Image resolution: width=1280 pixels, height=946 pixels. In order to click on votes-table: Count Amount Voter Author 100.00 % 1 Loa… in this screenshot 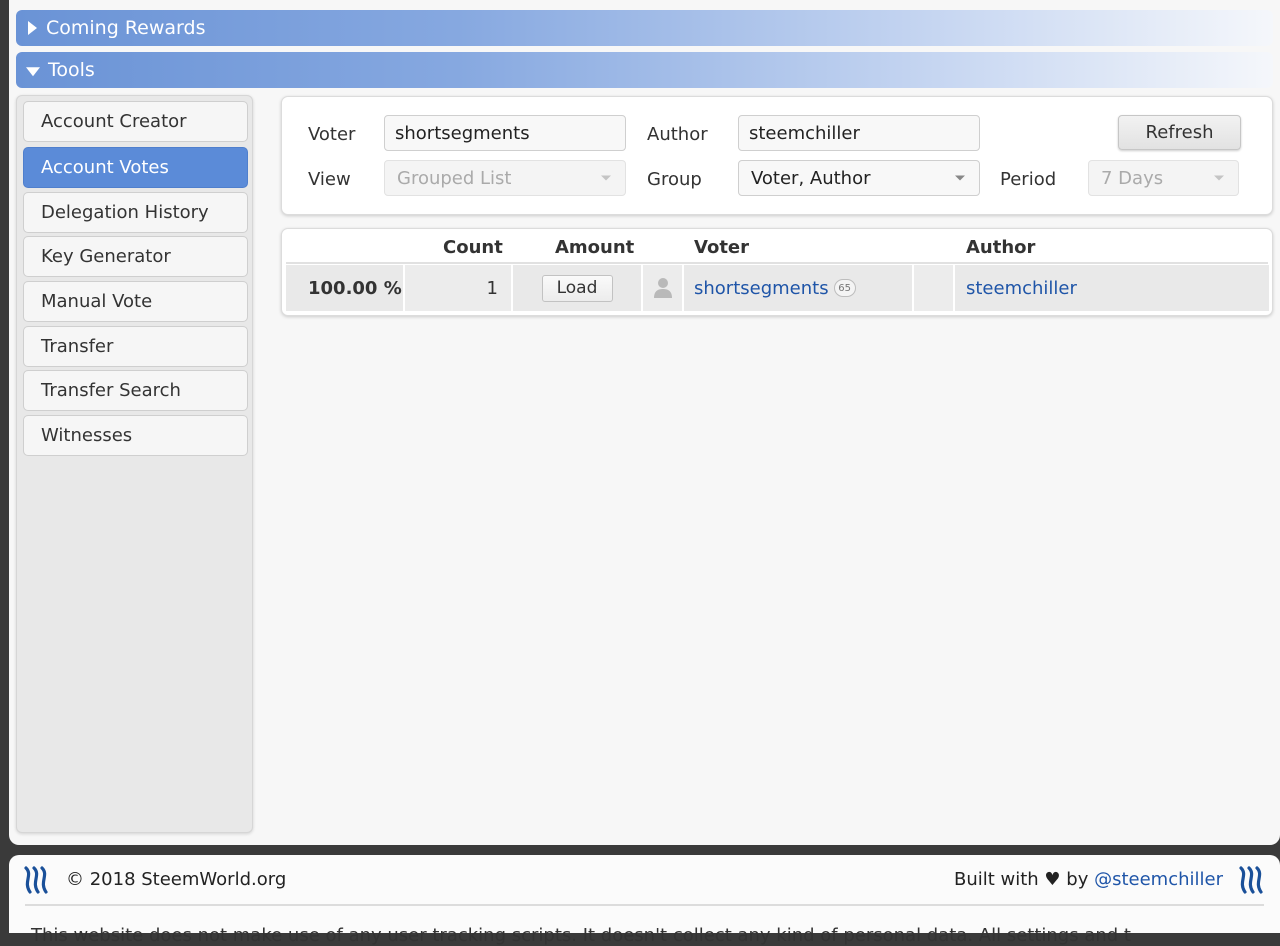, I will do `click(777, 272)`.